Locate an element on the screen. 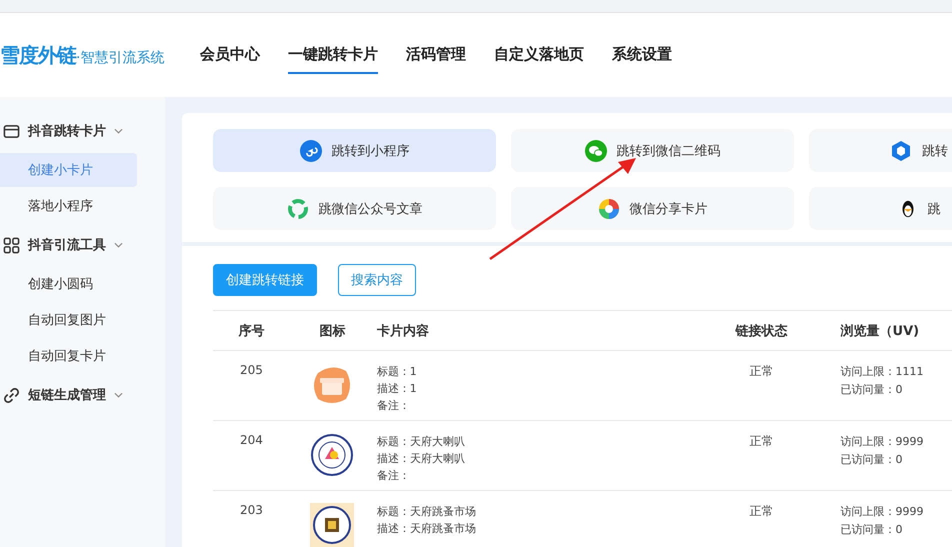 The height and width of the screenshot is (547, 952). sidebar-item: 创建小圆码 is located at coordinates (68, 284).